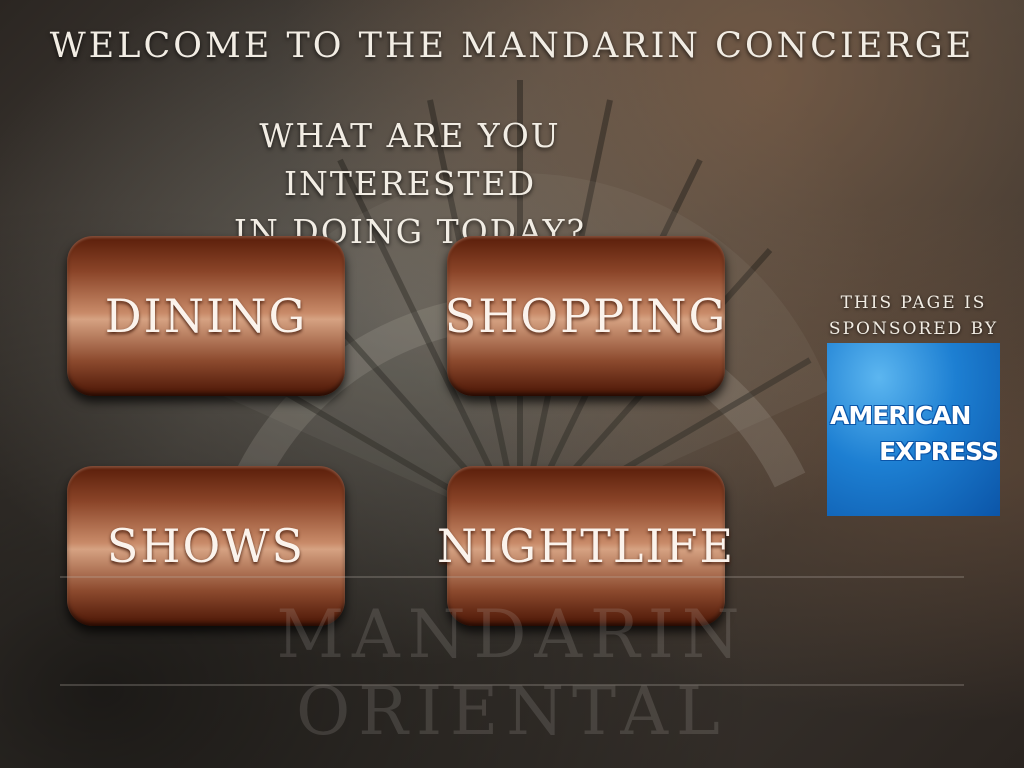 The image size is (1024, 768). Describe the element at coordinates (913, 303) in the screenshot. I see `sponsor-caption-line1: This page is` at that location.